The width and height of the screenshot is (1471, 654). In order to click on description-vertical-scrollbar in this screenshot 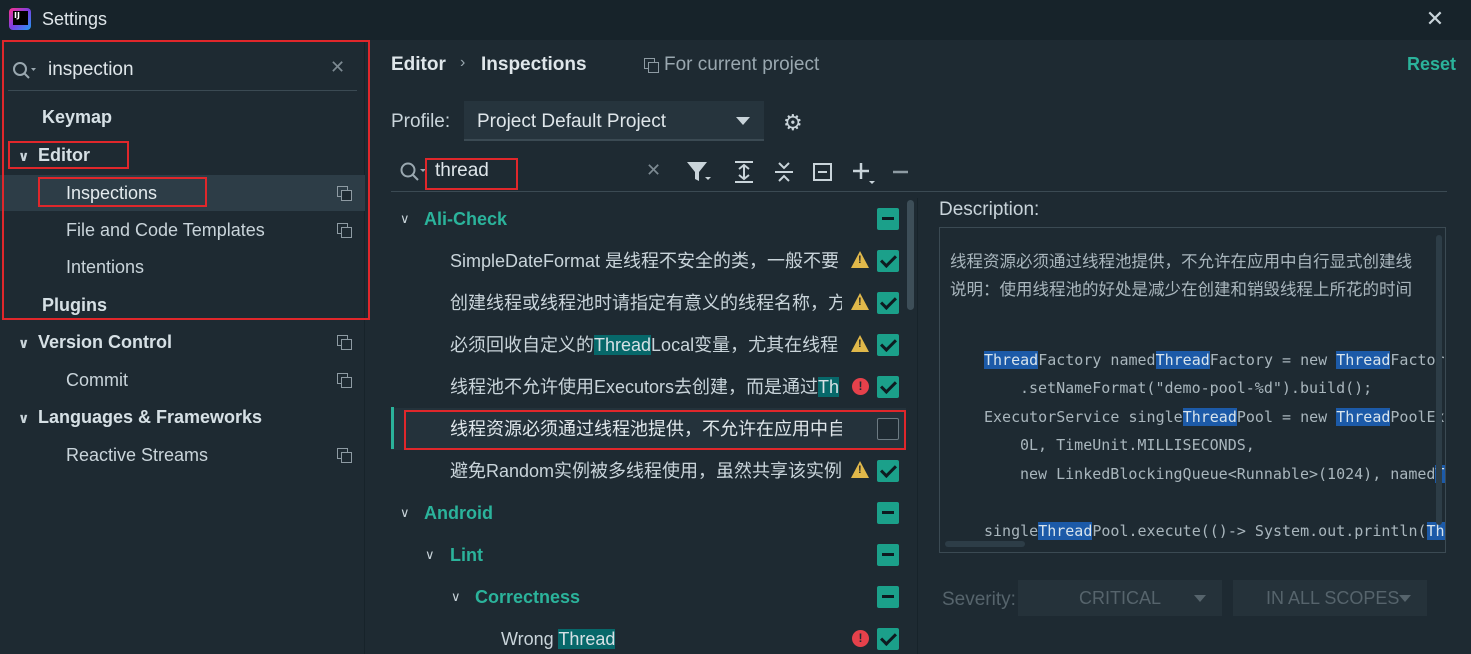, I will do `click(1439, 380)`.